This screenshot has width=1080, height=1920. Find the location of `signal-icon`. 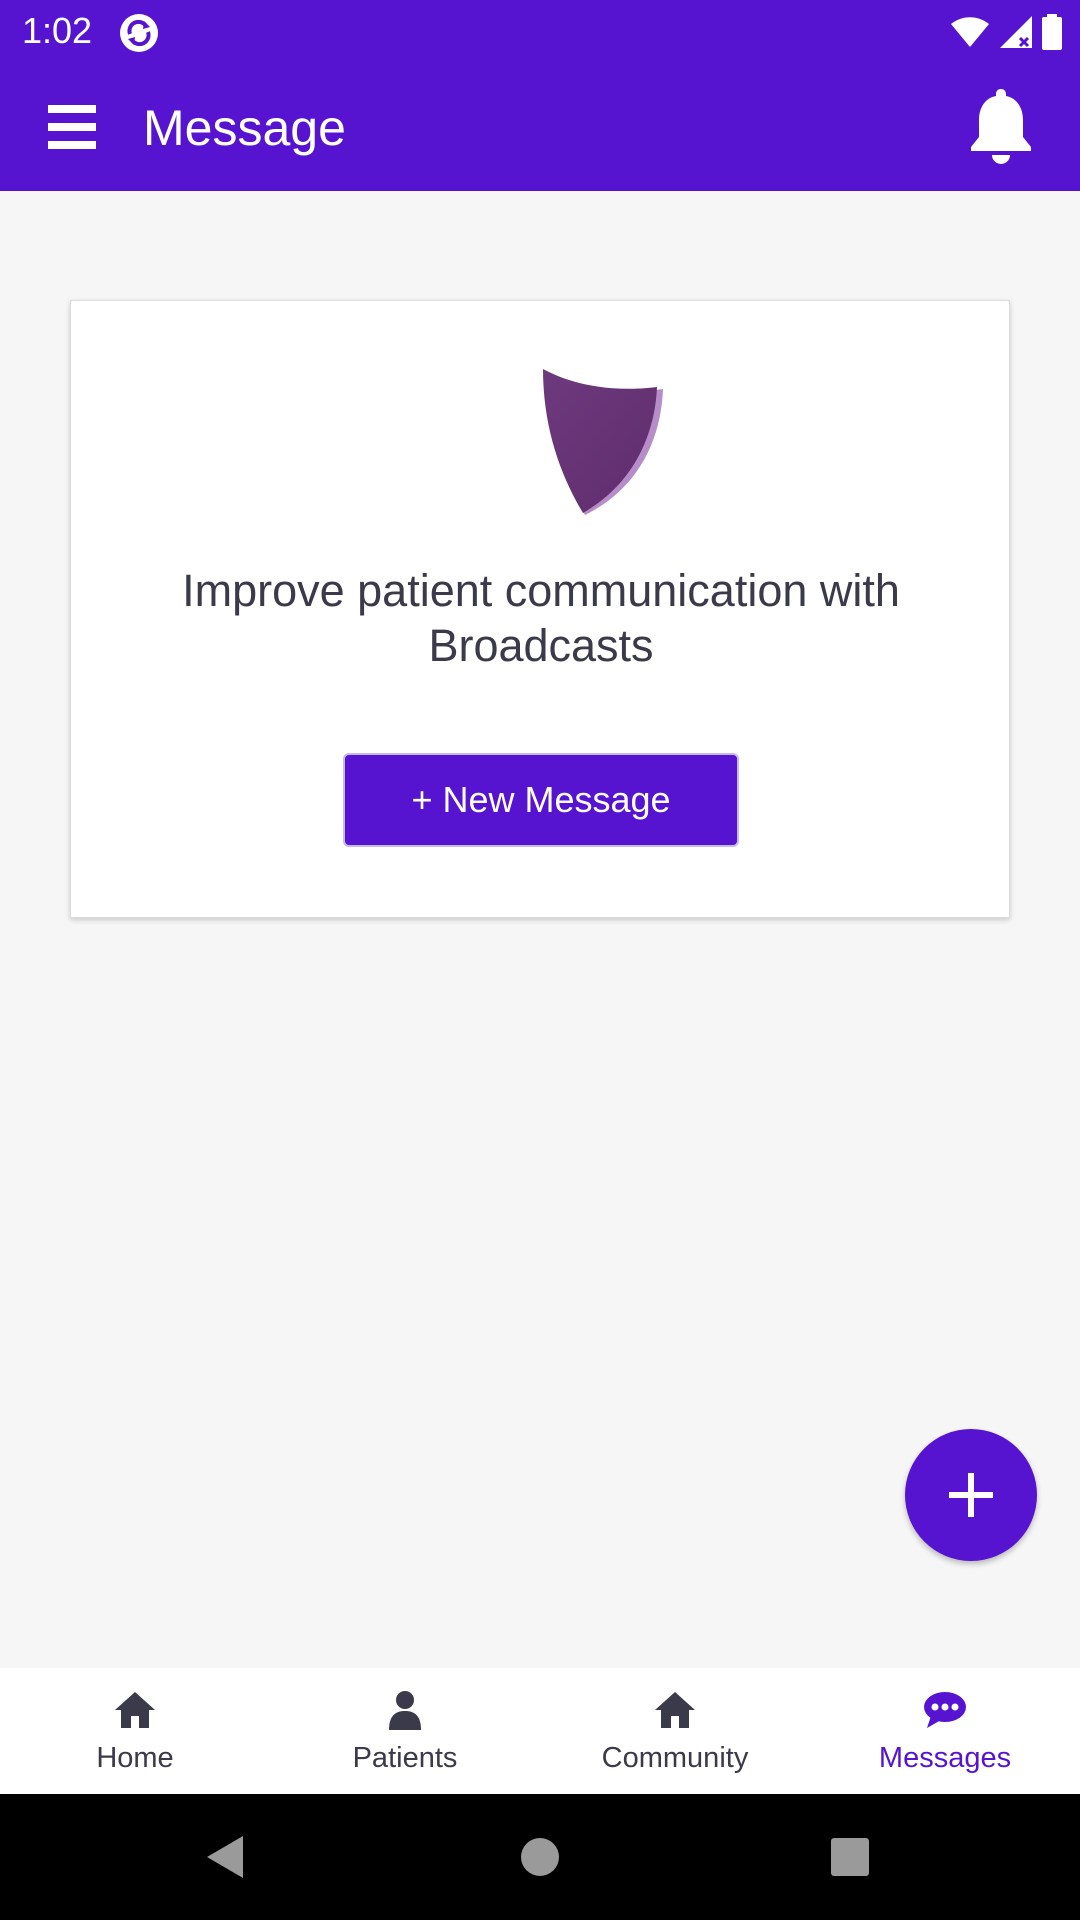

signal-icon is located at coordinates (1016, 32).